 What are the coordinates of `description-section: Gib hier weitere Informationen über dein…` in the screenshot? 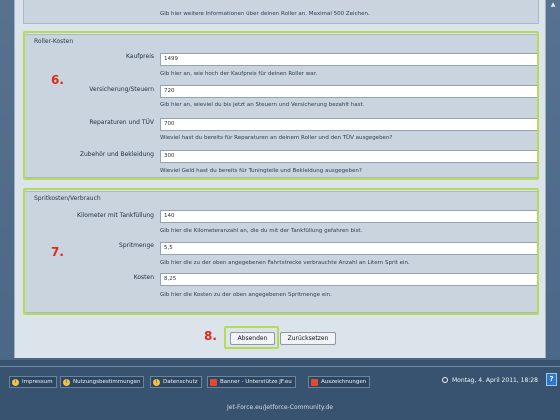 It's located at (281, 12).